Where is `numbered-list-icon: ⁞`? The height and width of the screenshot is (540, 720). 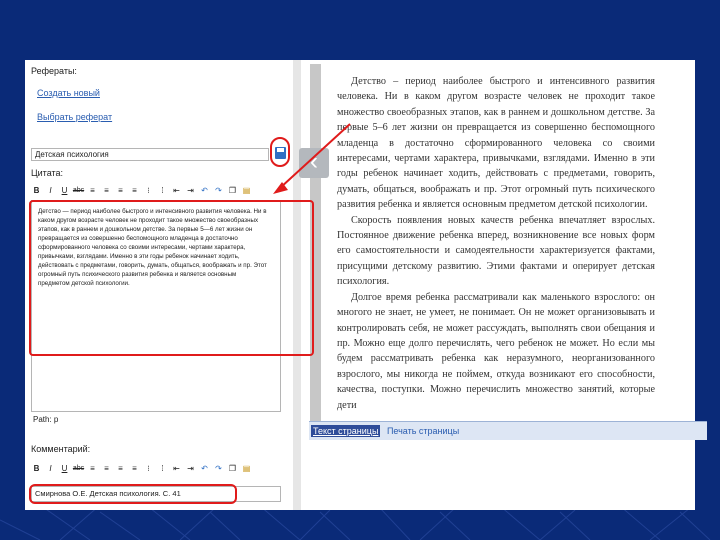
numbered-list-icon: ⁞ is located at coordinates (162, 190).